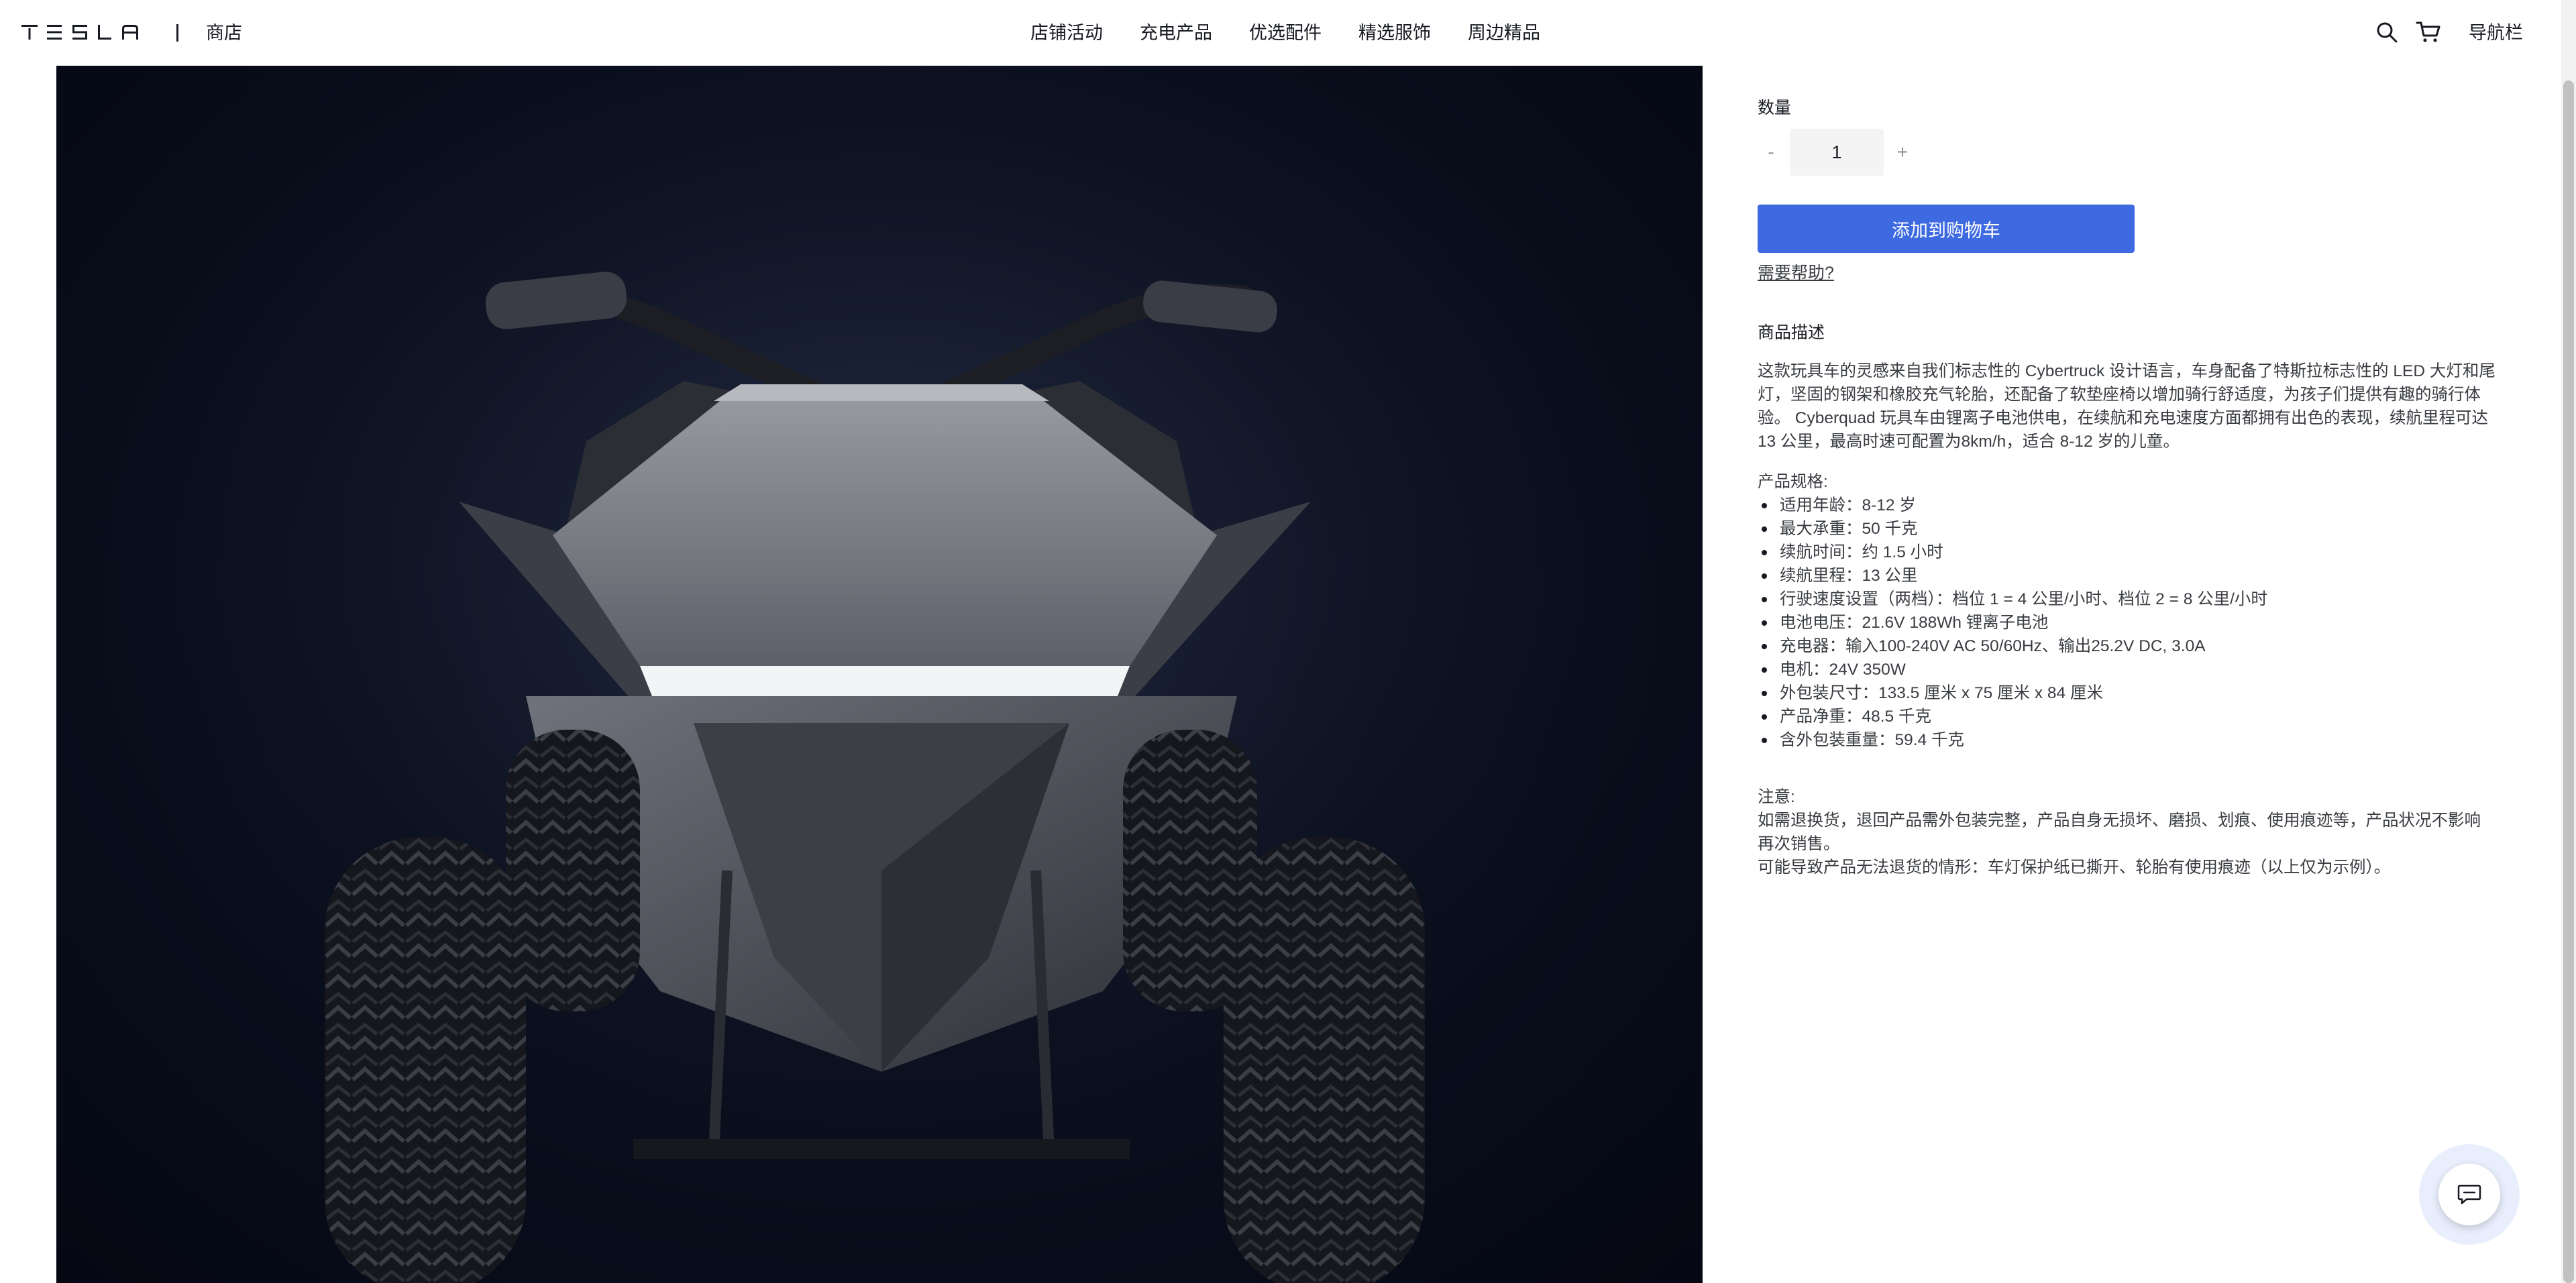 The width and height of the screenshot is (2576, 1283). What do you see at coordinates (2407, 33) in the screenshot?
I see `nav-icons` at bounding box center [2407, 33].